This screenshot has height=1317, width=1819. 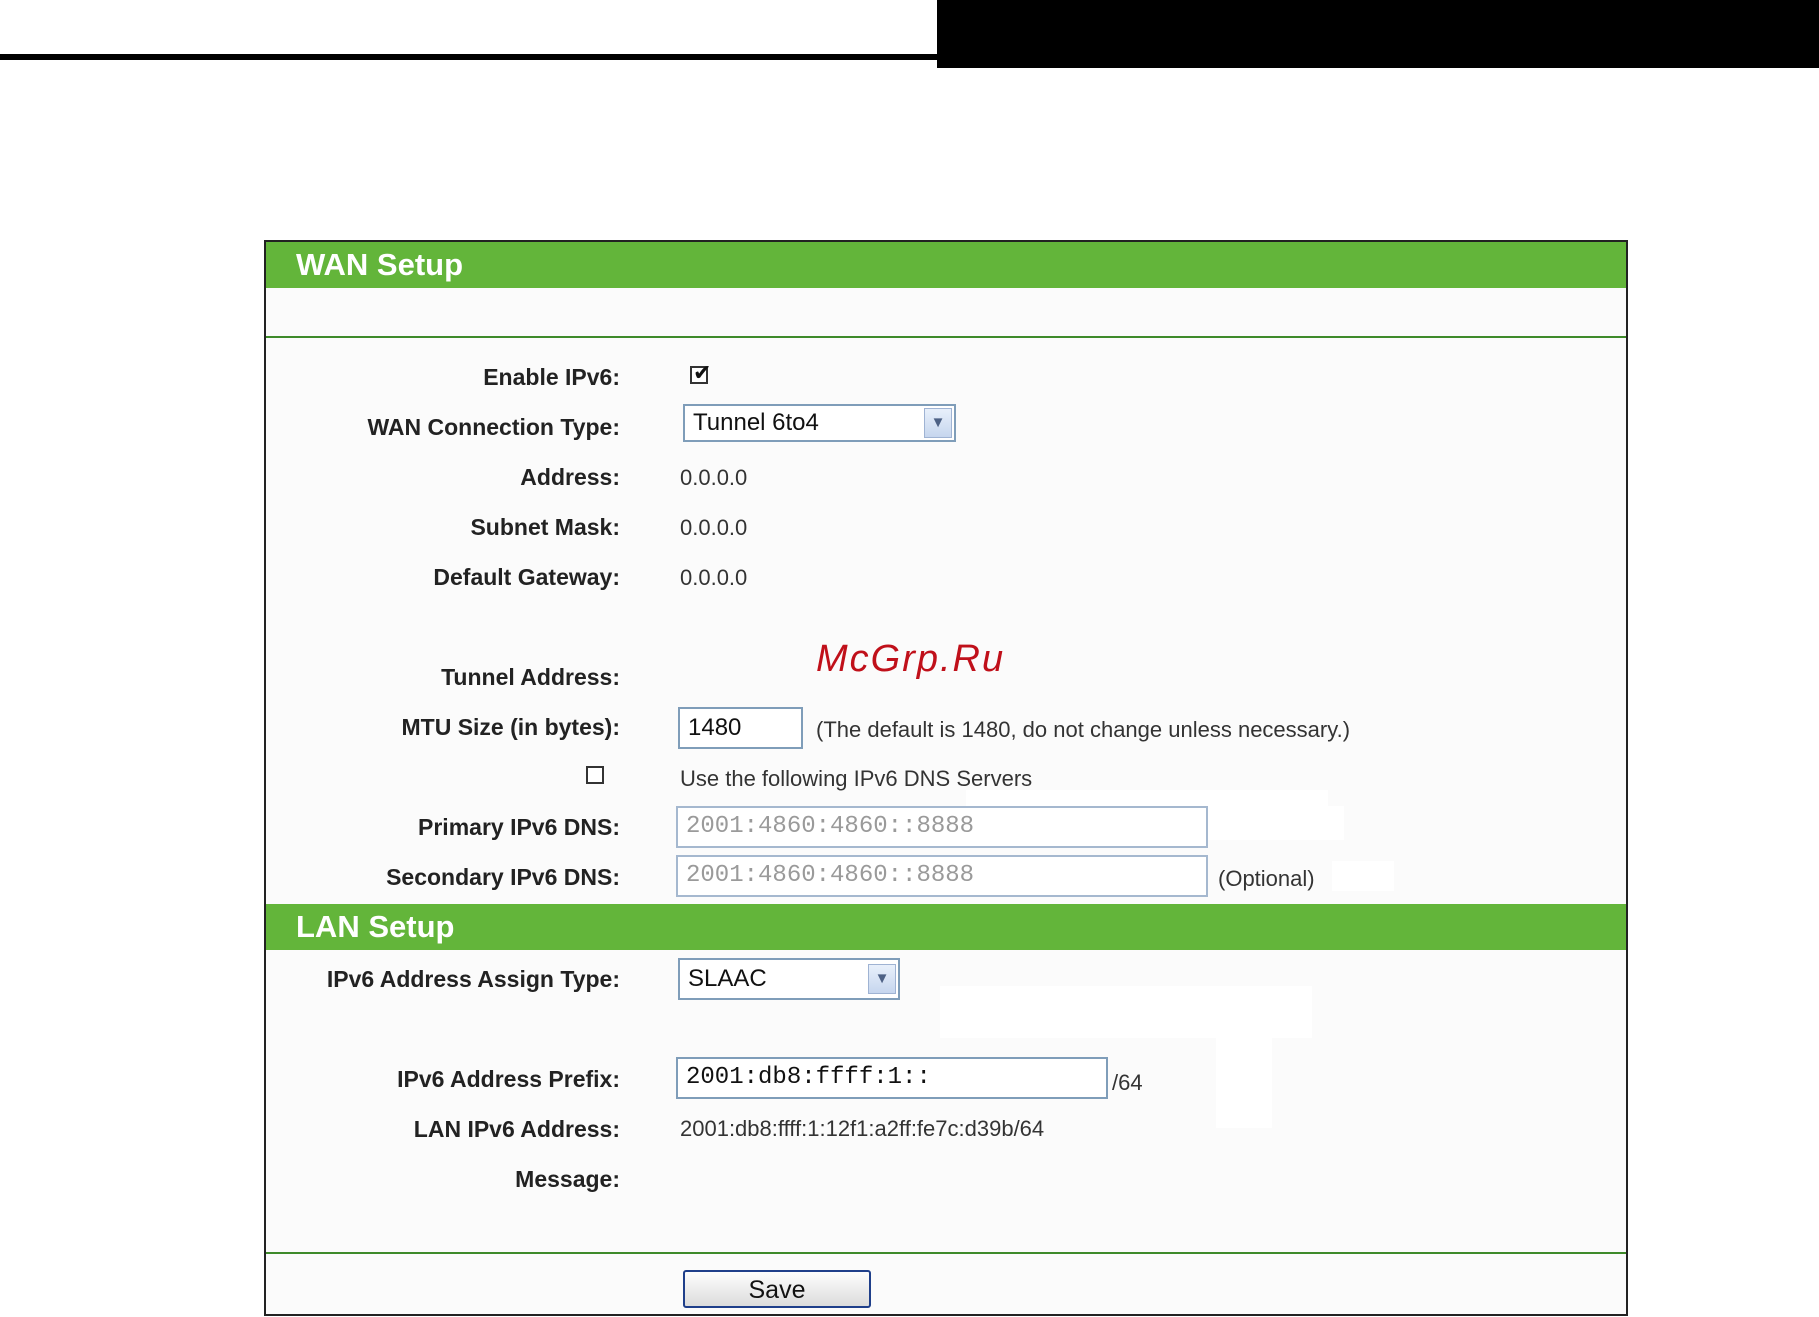 What do you see at coordinates (714, 477) in the screenshot?
I see `address-value: 0.0.0.0` at bounding box center [714, 477].